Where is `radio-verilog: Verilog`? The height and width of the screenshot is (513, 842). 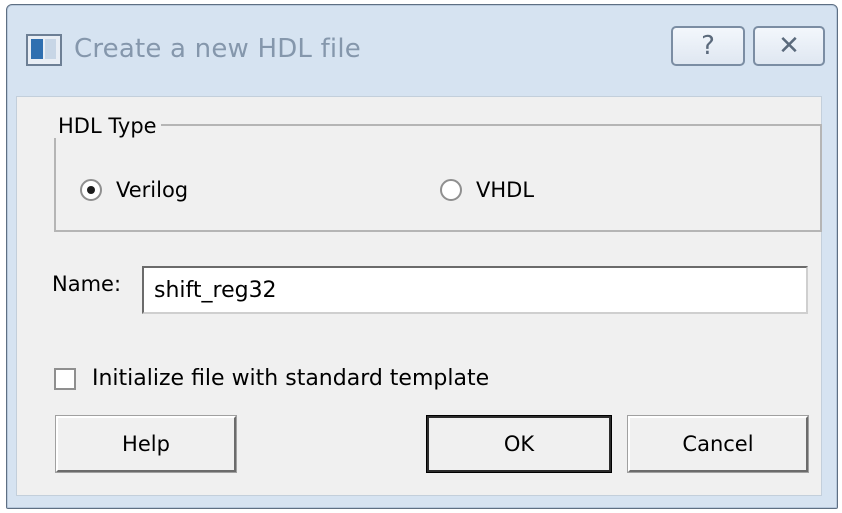
radio-verilog: Verilog is located at coordinates (134, 190).